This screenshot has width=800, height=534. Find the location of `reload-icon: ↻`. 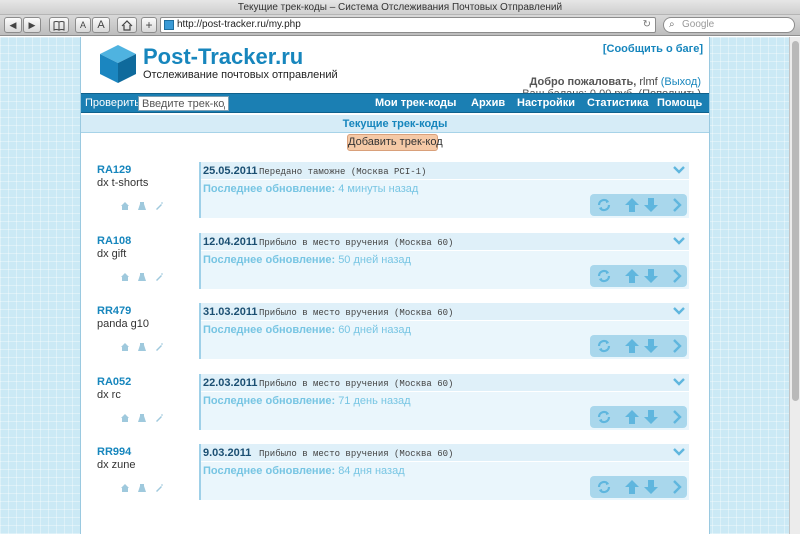

reload-icon: ↻ is located at coordinates (647, 25).